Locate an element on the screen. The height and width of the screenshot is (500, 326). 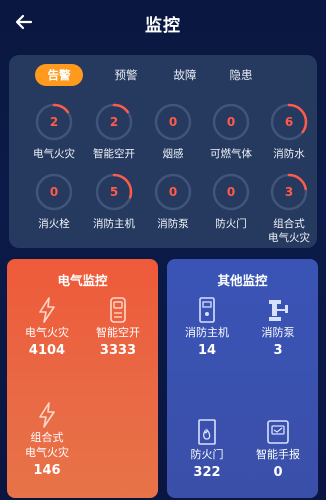
alarm-item: 0 烟感 is located at coordinates (173, 131).